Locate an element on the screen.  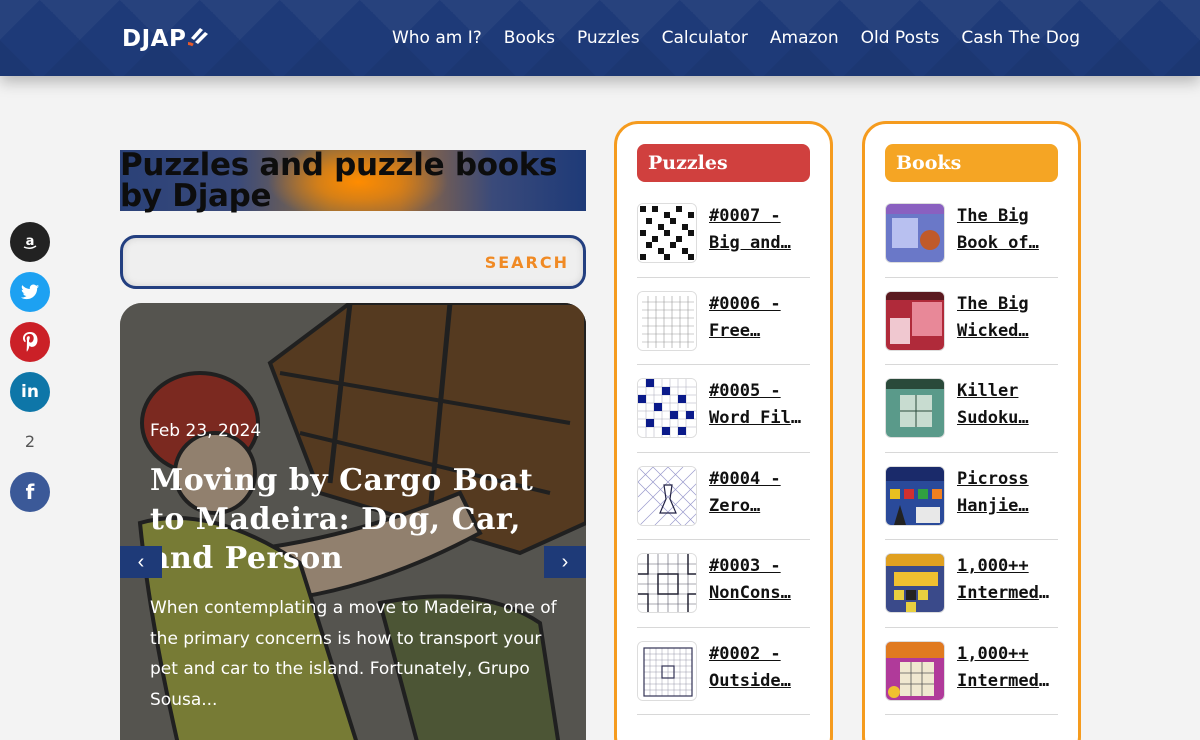
logo-mark-icon is located at coordinates (194, 38).